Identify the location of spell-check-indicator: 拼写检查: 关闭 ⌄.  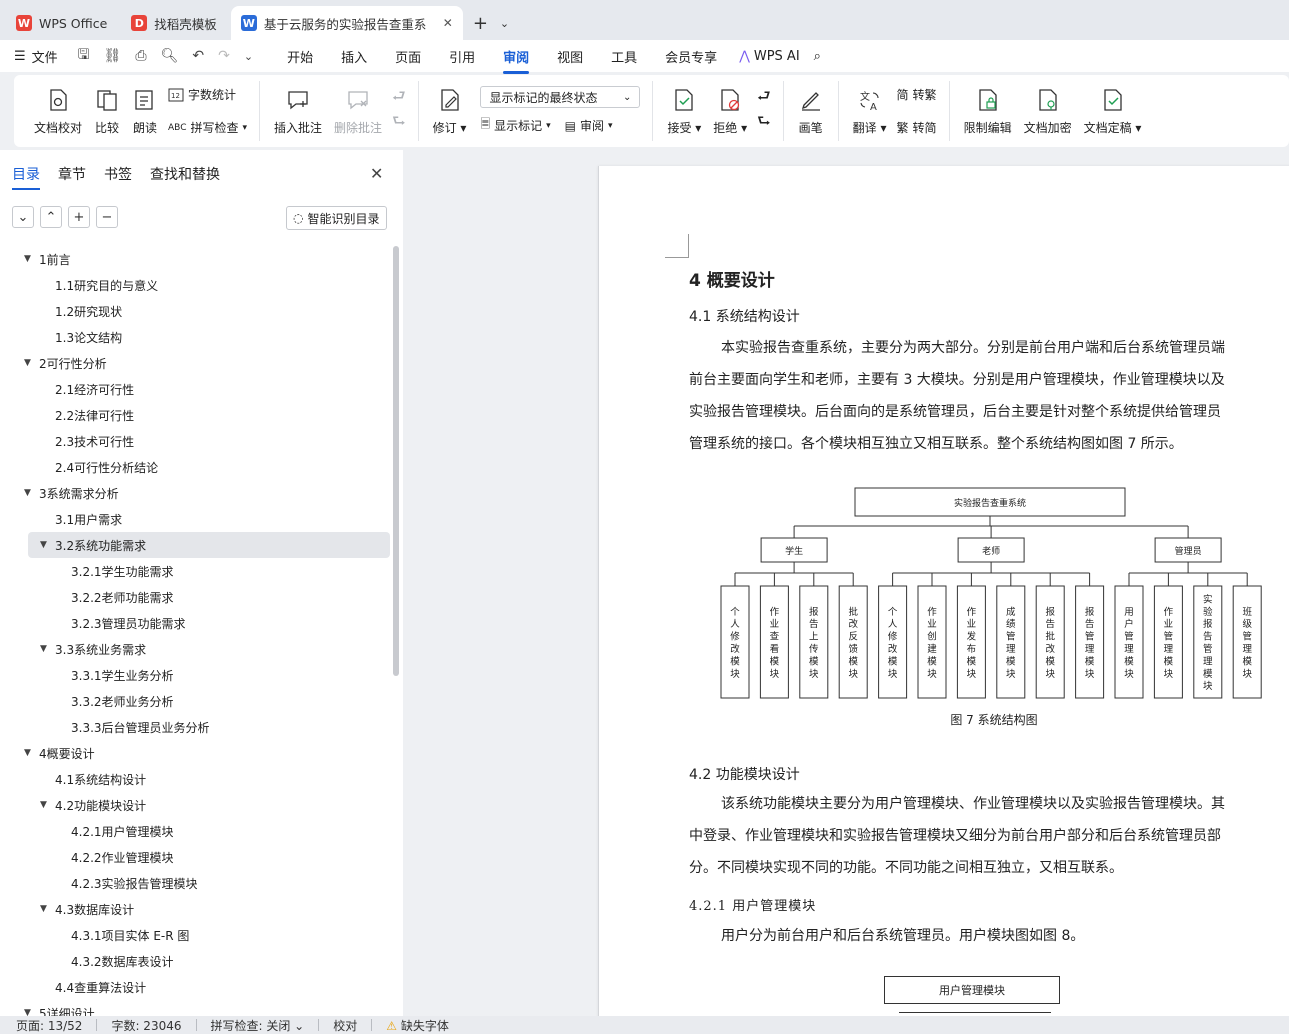
(258, 1025).